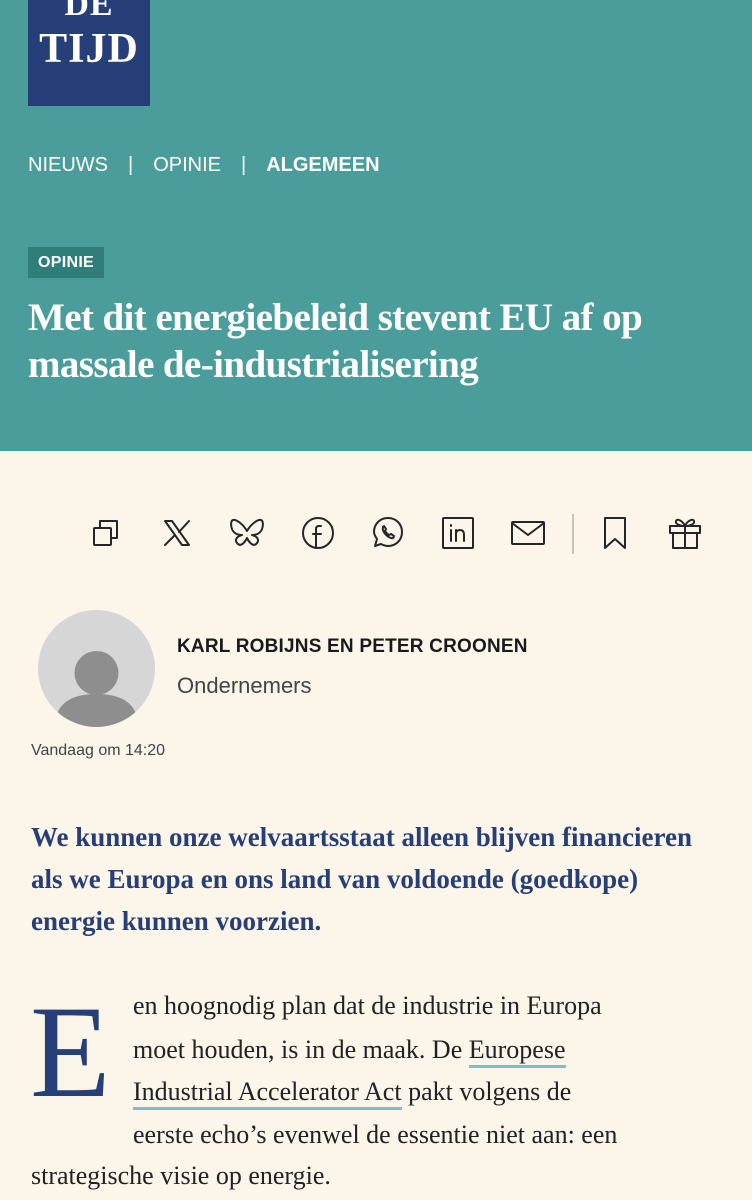  I want to click on breadcrumb: NIEUWS | OPINIE | ALGEMEEN, so click(204, 165).